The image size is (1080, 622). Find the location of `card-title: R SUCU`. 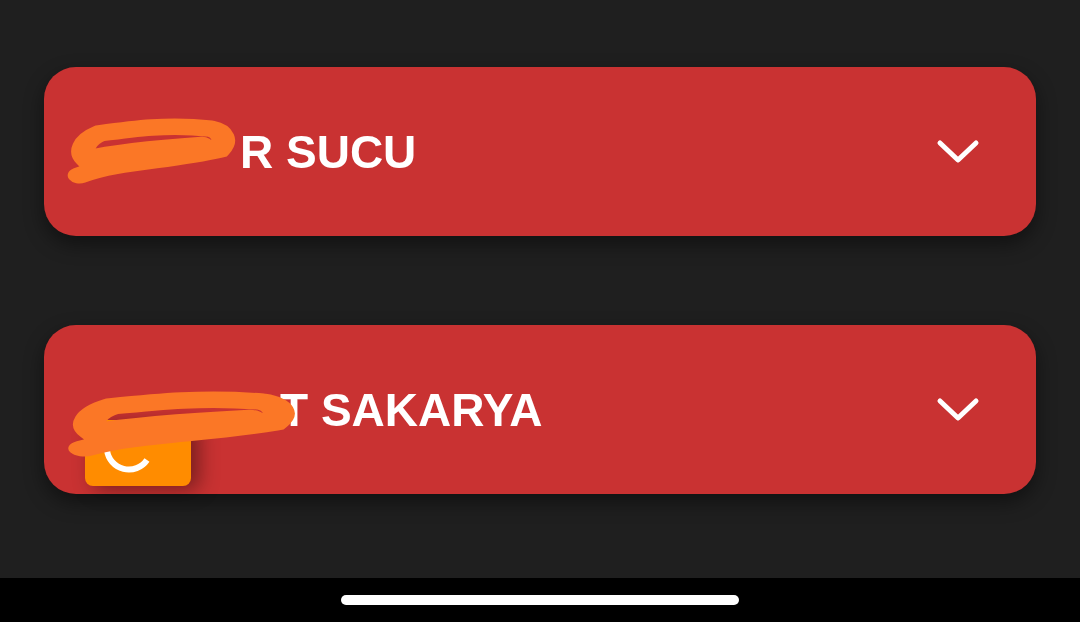

card-title: R SUCU is located at coordinates (328, 151).